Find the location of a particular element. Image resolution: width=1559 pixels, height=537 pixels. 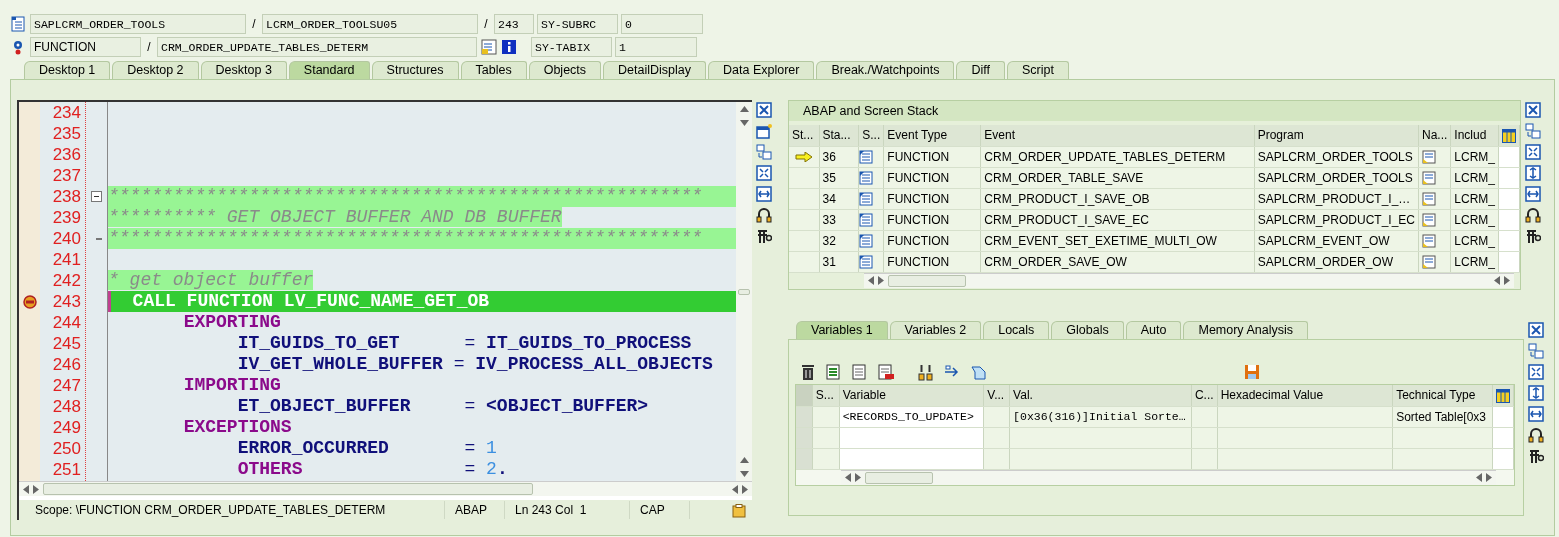

column-header: Technical Type is located at coordinates (1442, 395).